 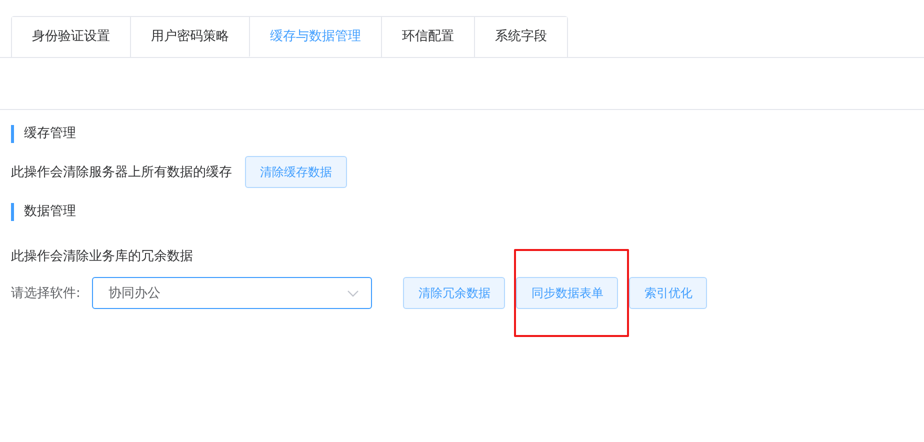 What do you see at coordinates (121, 172) in the screenshot?
I see `description-text: 此操作会清除服务器上所有数据的缓存` at bounding box center [121, 172].